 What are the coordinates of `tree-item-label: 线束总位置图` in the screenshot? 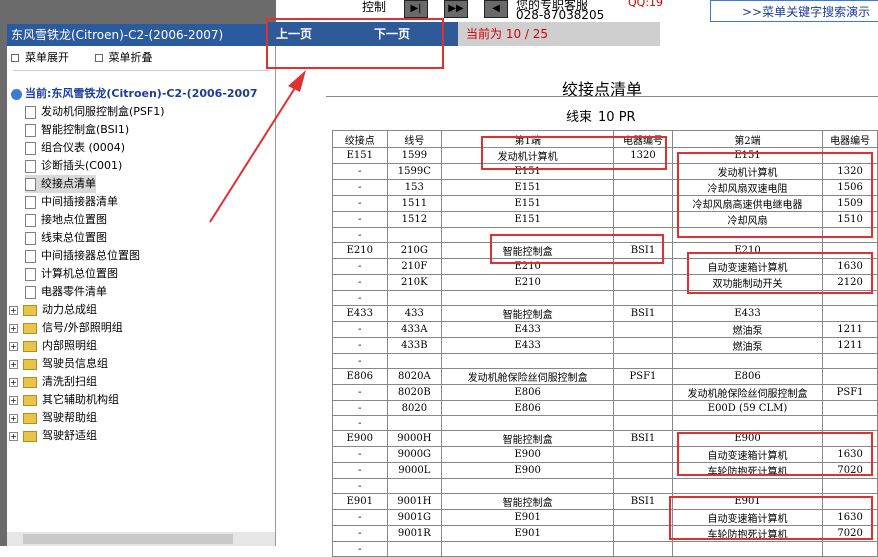 It's located at (74, 237).